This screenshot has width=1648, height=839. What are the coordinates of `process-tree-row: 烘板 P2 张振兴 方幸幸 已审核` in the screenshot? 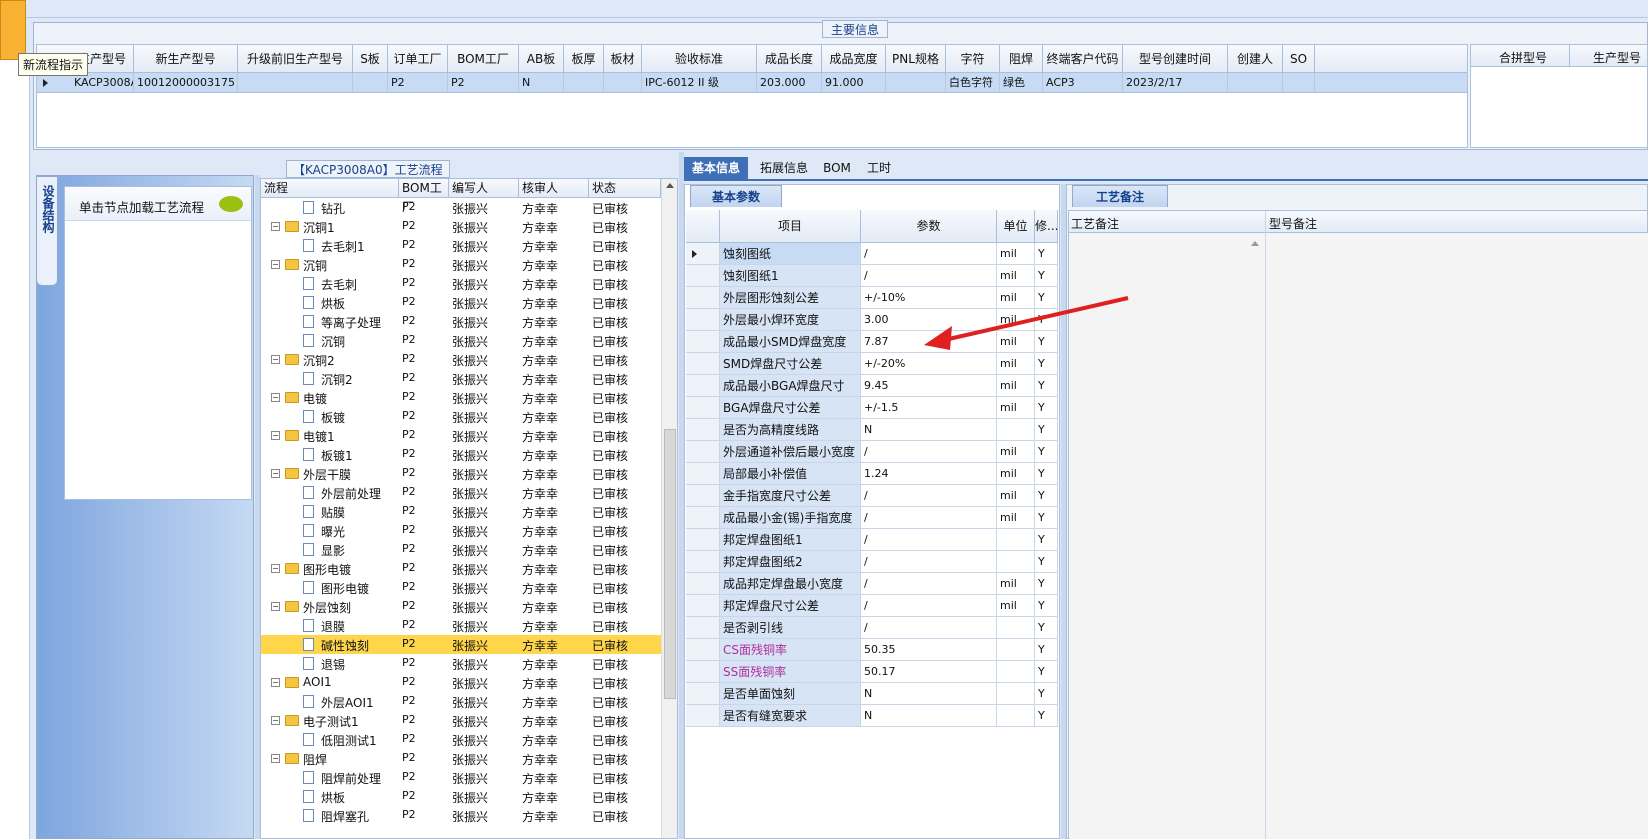 It's located at (461, 302).